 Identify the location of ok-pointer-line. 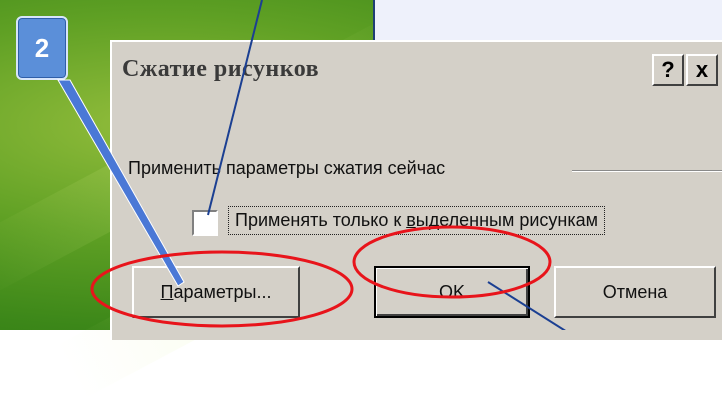
(526, 305).